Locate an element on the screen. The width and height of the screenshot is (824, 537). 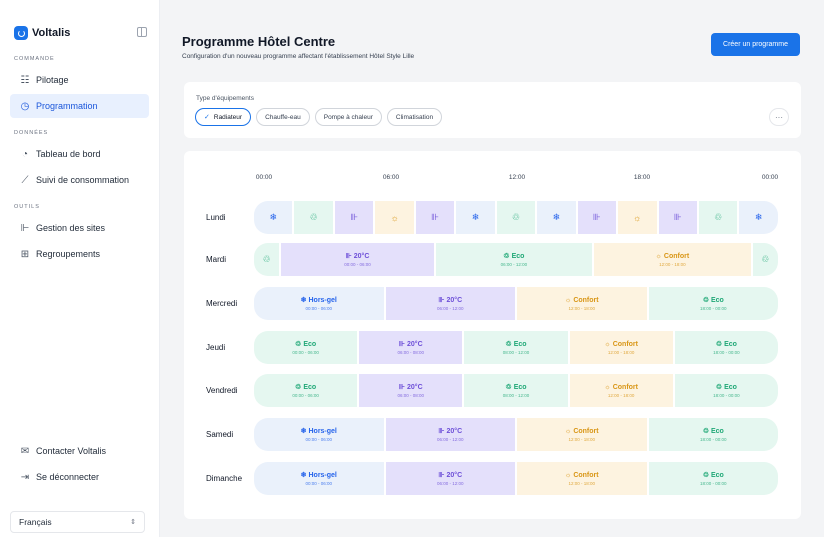
slot-time: 08:00 - 12:00 is located at coordinates (516, 352).